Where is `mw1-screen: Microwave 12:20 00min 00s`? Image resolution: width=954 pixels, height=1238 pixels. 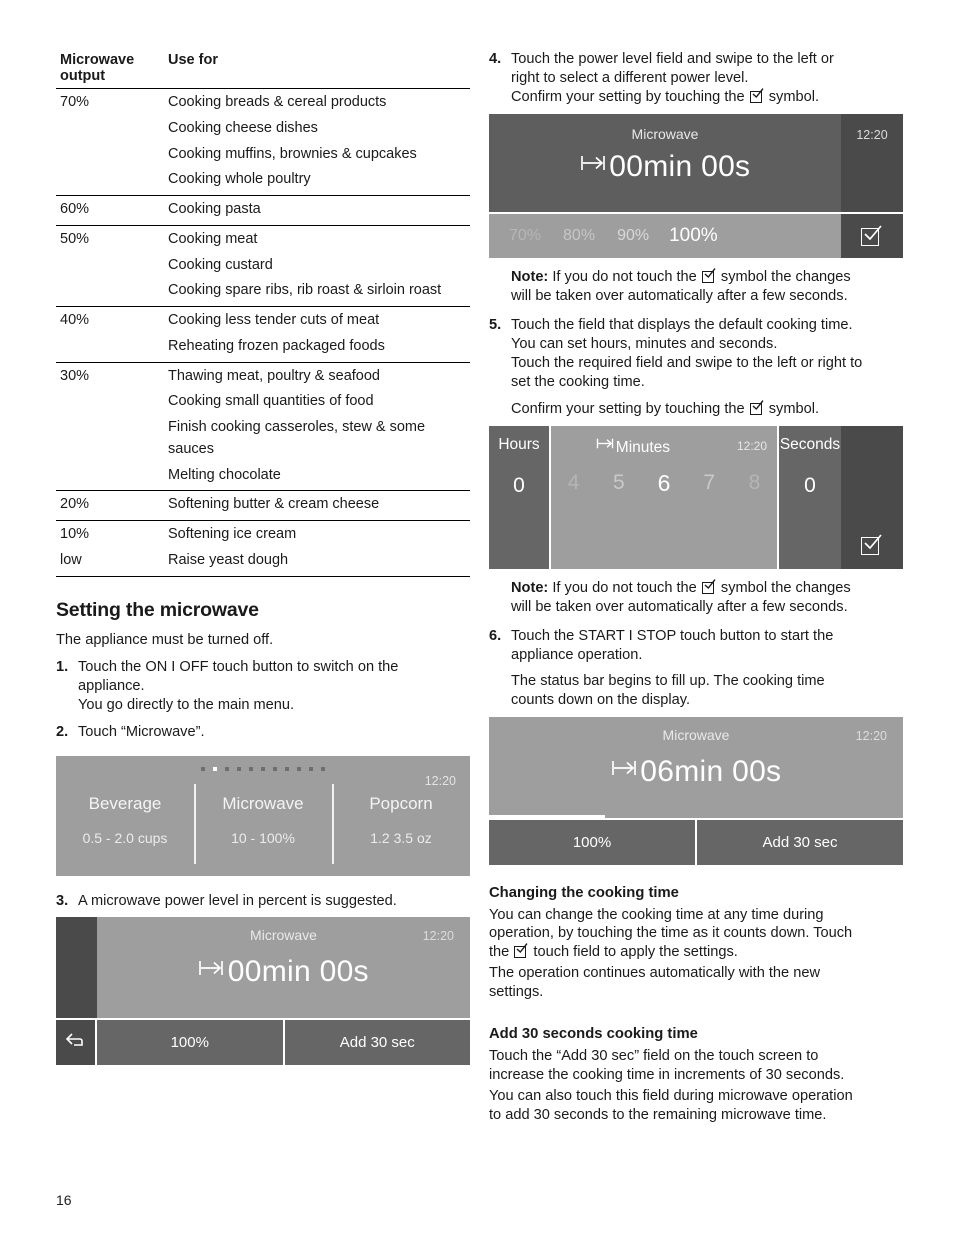 mw1-screen: Microwave 12:20 00min 00s is located at coordinates (283, 968).